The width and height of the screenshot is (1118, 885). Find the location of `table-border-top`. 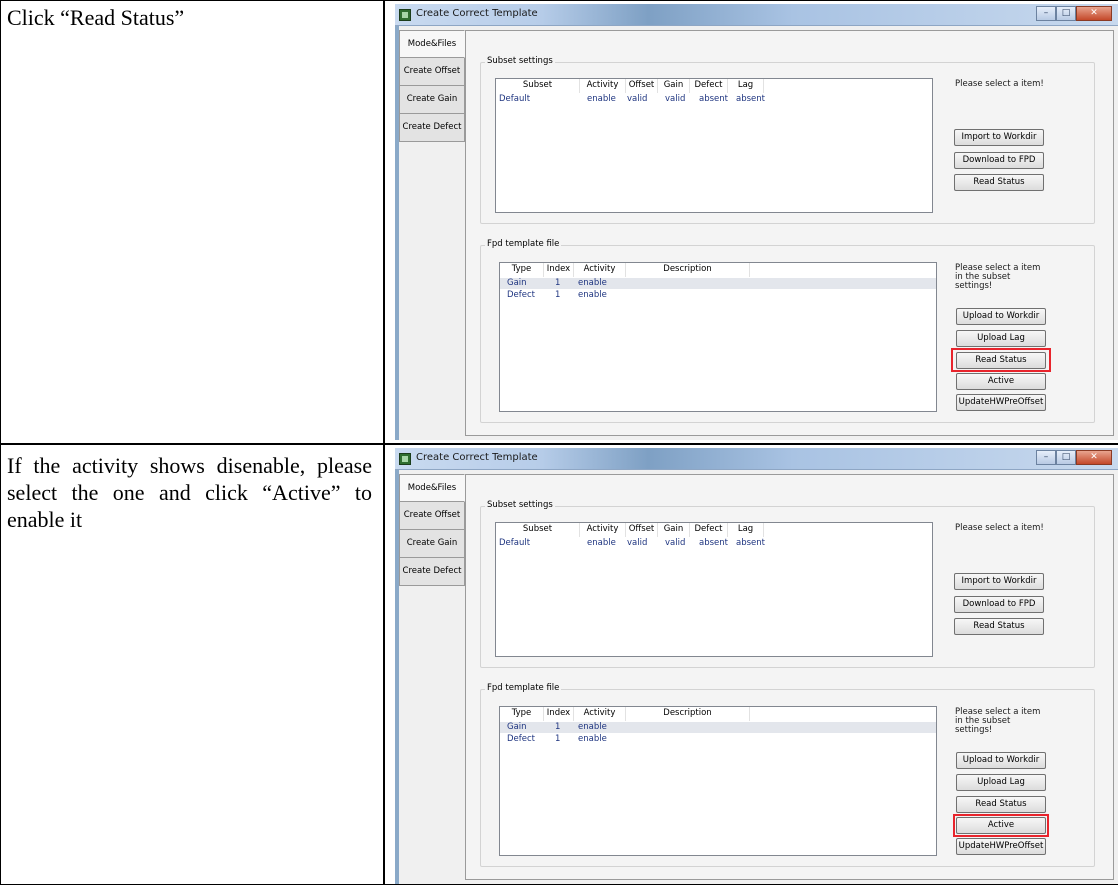

table-border-top is located at coordinates (559, 0).